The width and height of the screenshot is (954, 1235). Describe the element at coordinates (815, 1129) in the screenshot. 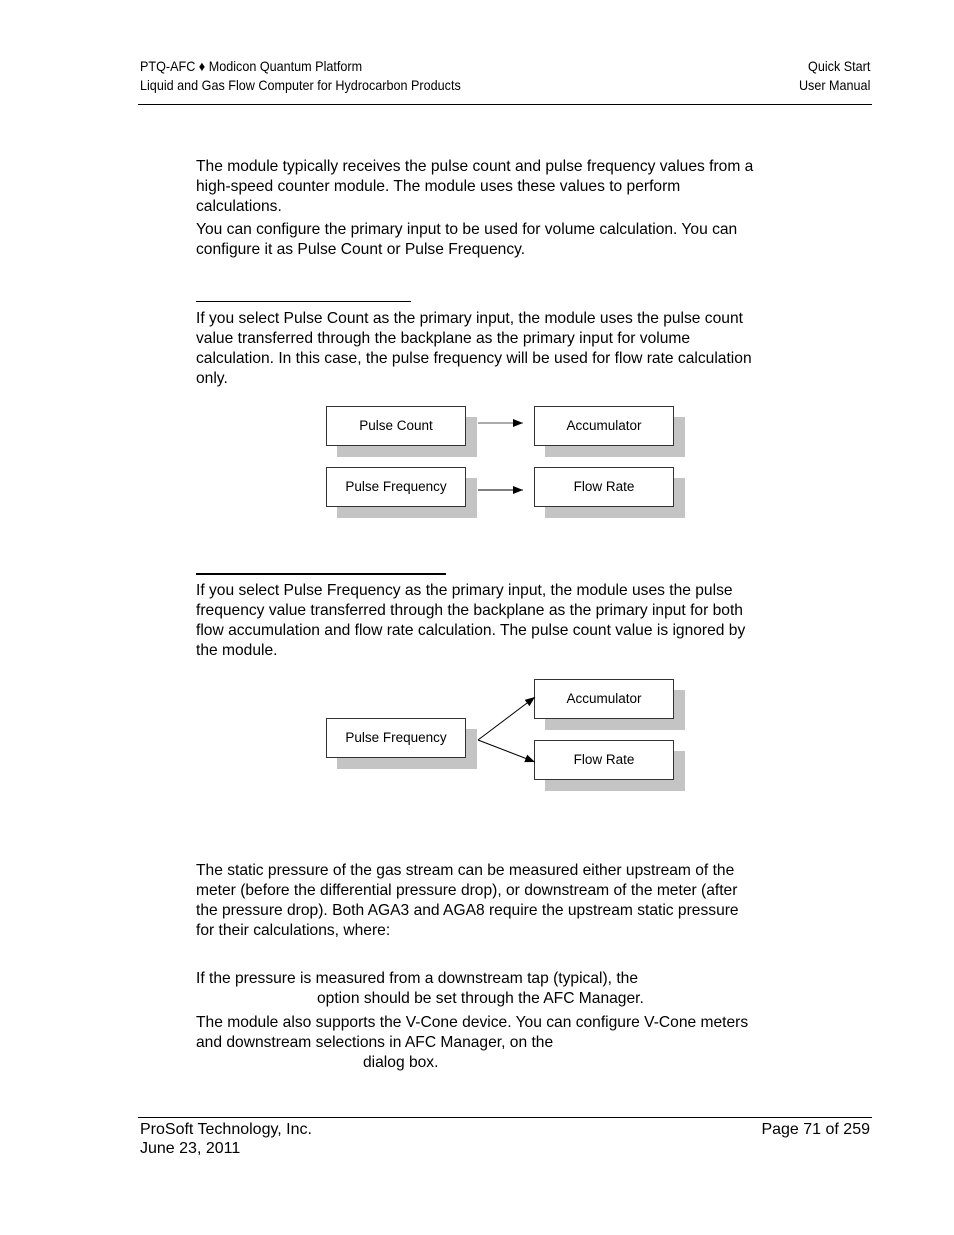

I see `footer-page-number: Page 71 of 259` at that location.